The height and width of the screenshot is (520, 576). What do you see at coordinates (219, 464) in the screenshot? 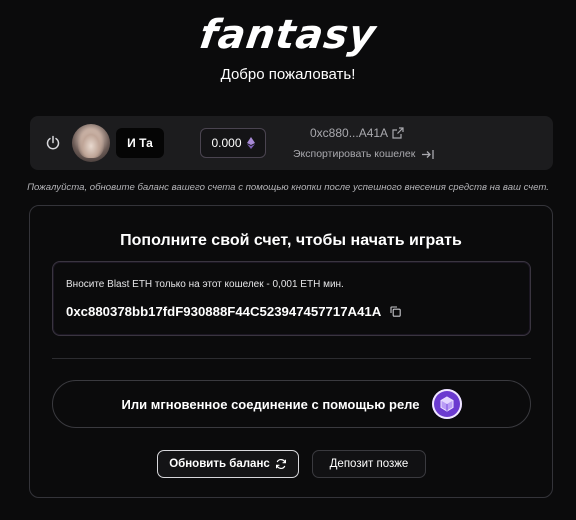
I see `refresh-balance-label: Обновить баланс` at bounding box center [219, 464].